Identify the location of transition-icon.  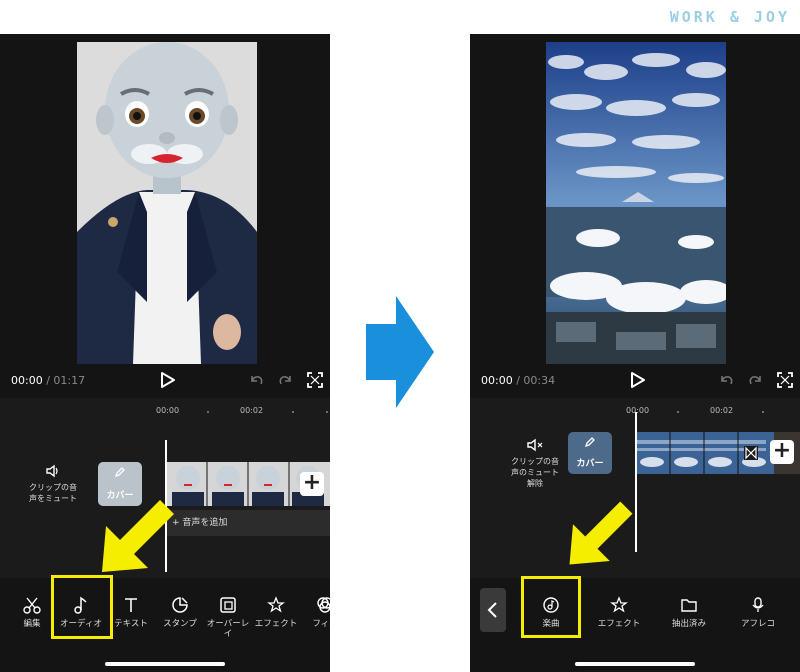
(751, 453).